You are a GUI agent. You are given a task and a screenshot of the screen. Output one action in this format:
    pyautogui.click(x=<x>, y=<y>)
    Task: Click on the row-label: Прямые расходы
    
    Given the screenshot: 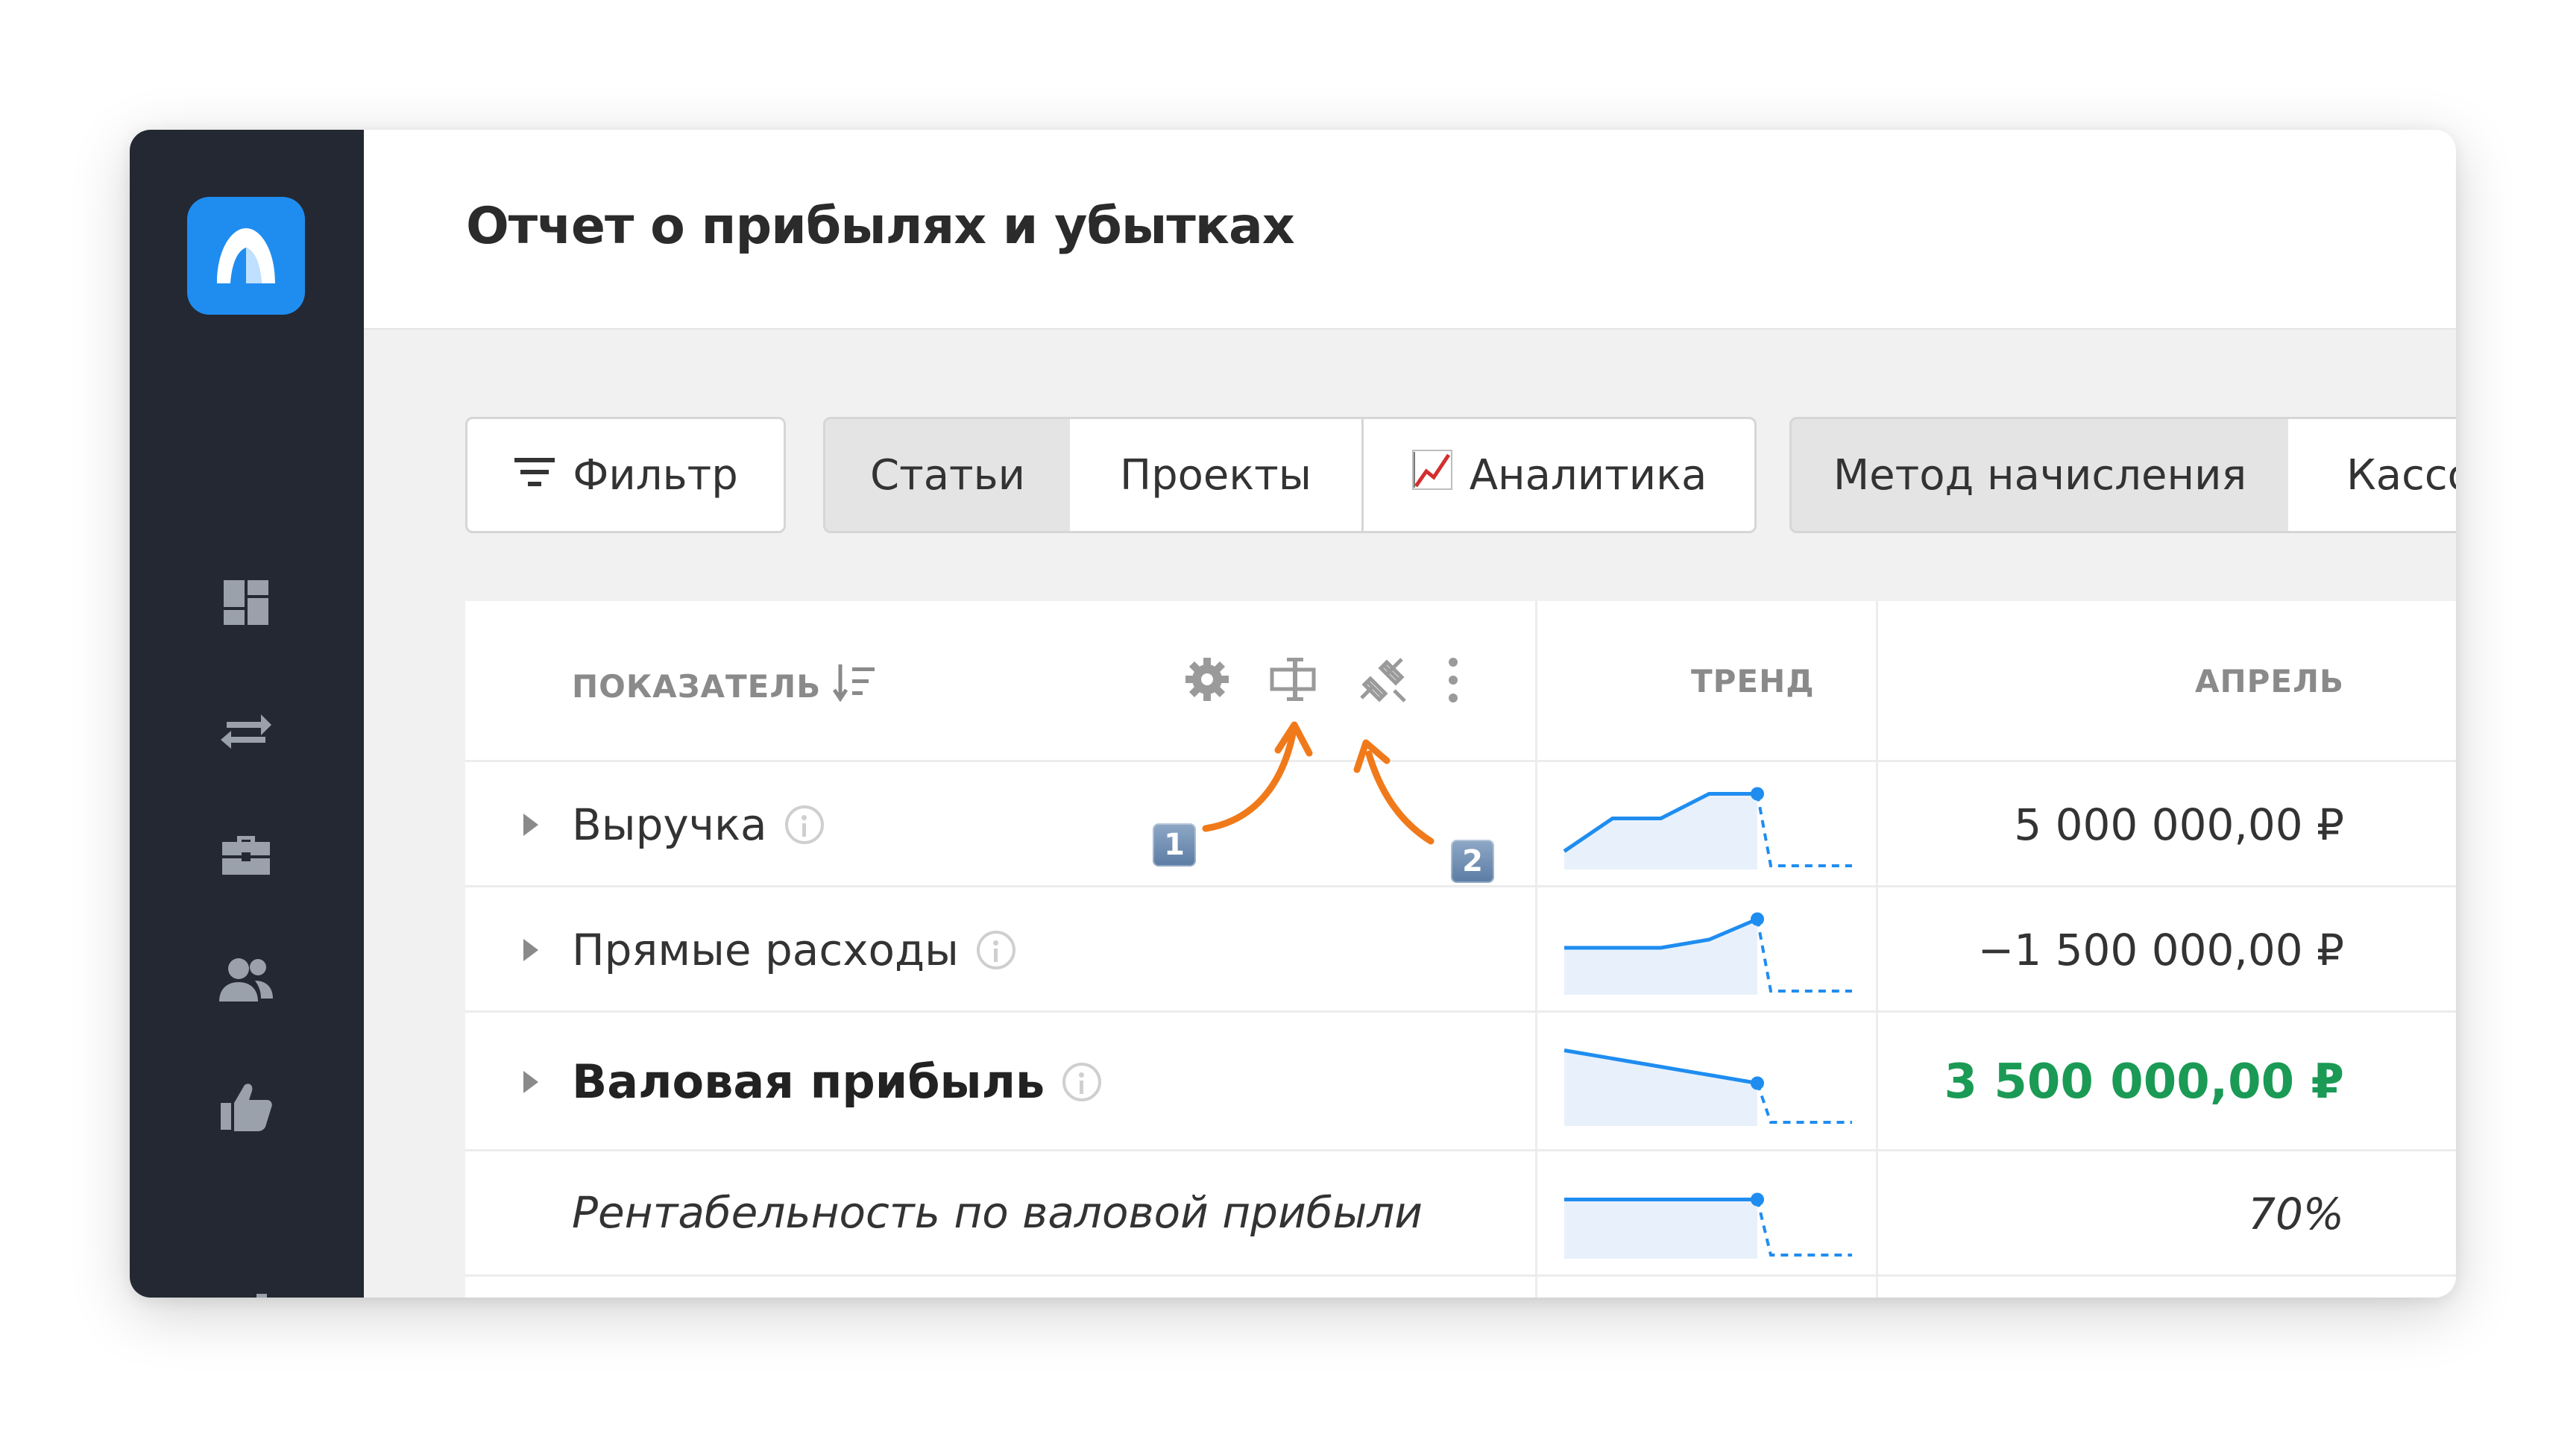 What is the action you would take?
    pyautogui.click(x=793, y=950)
    